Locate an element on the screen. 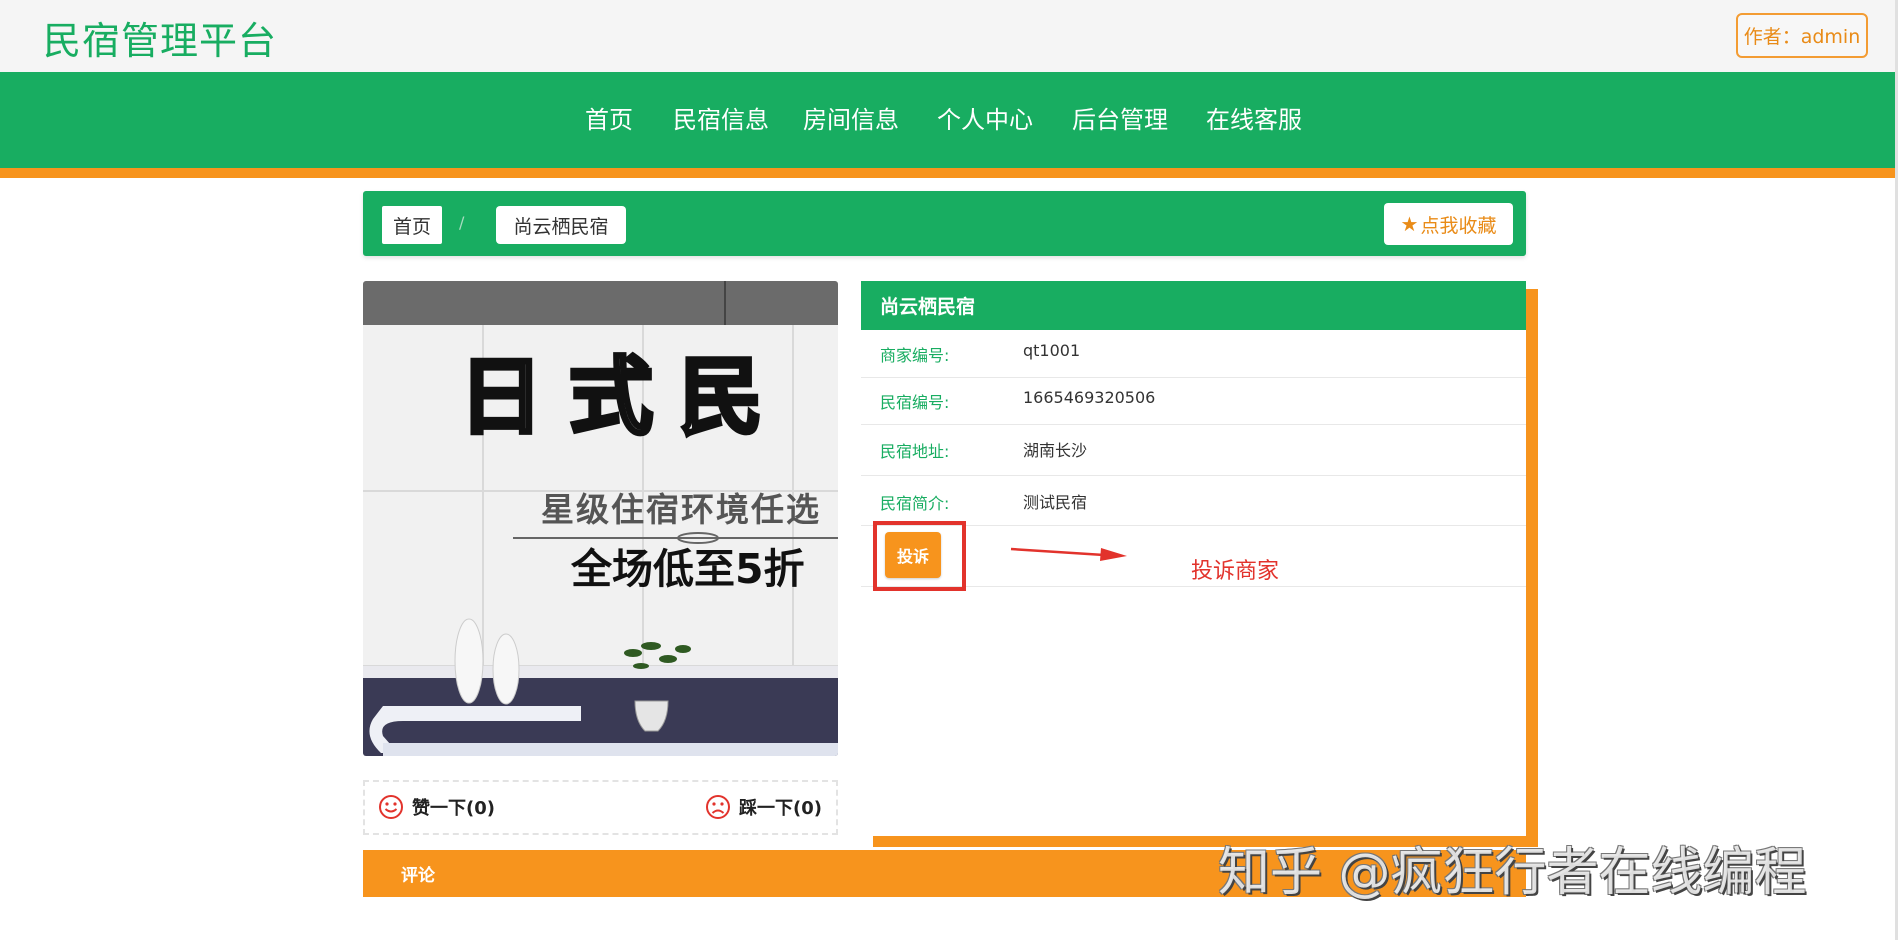 This screenshot has width=1898, height=940. merchant-id-label: 商家编号: is located at coordinates (915, 355).